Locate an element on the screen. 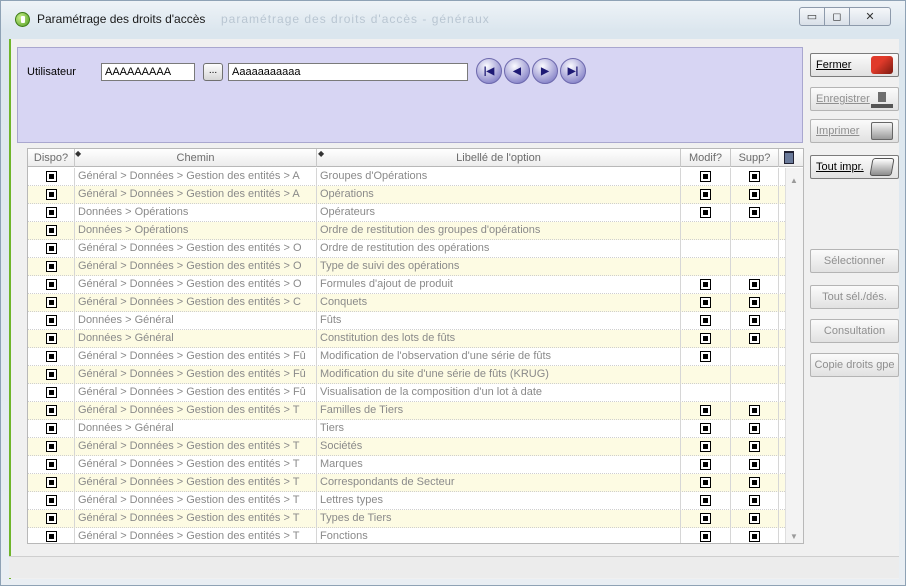 The image size is (906, 586). table-row: Données > Général Fûts is located at coordinates (406, 321).